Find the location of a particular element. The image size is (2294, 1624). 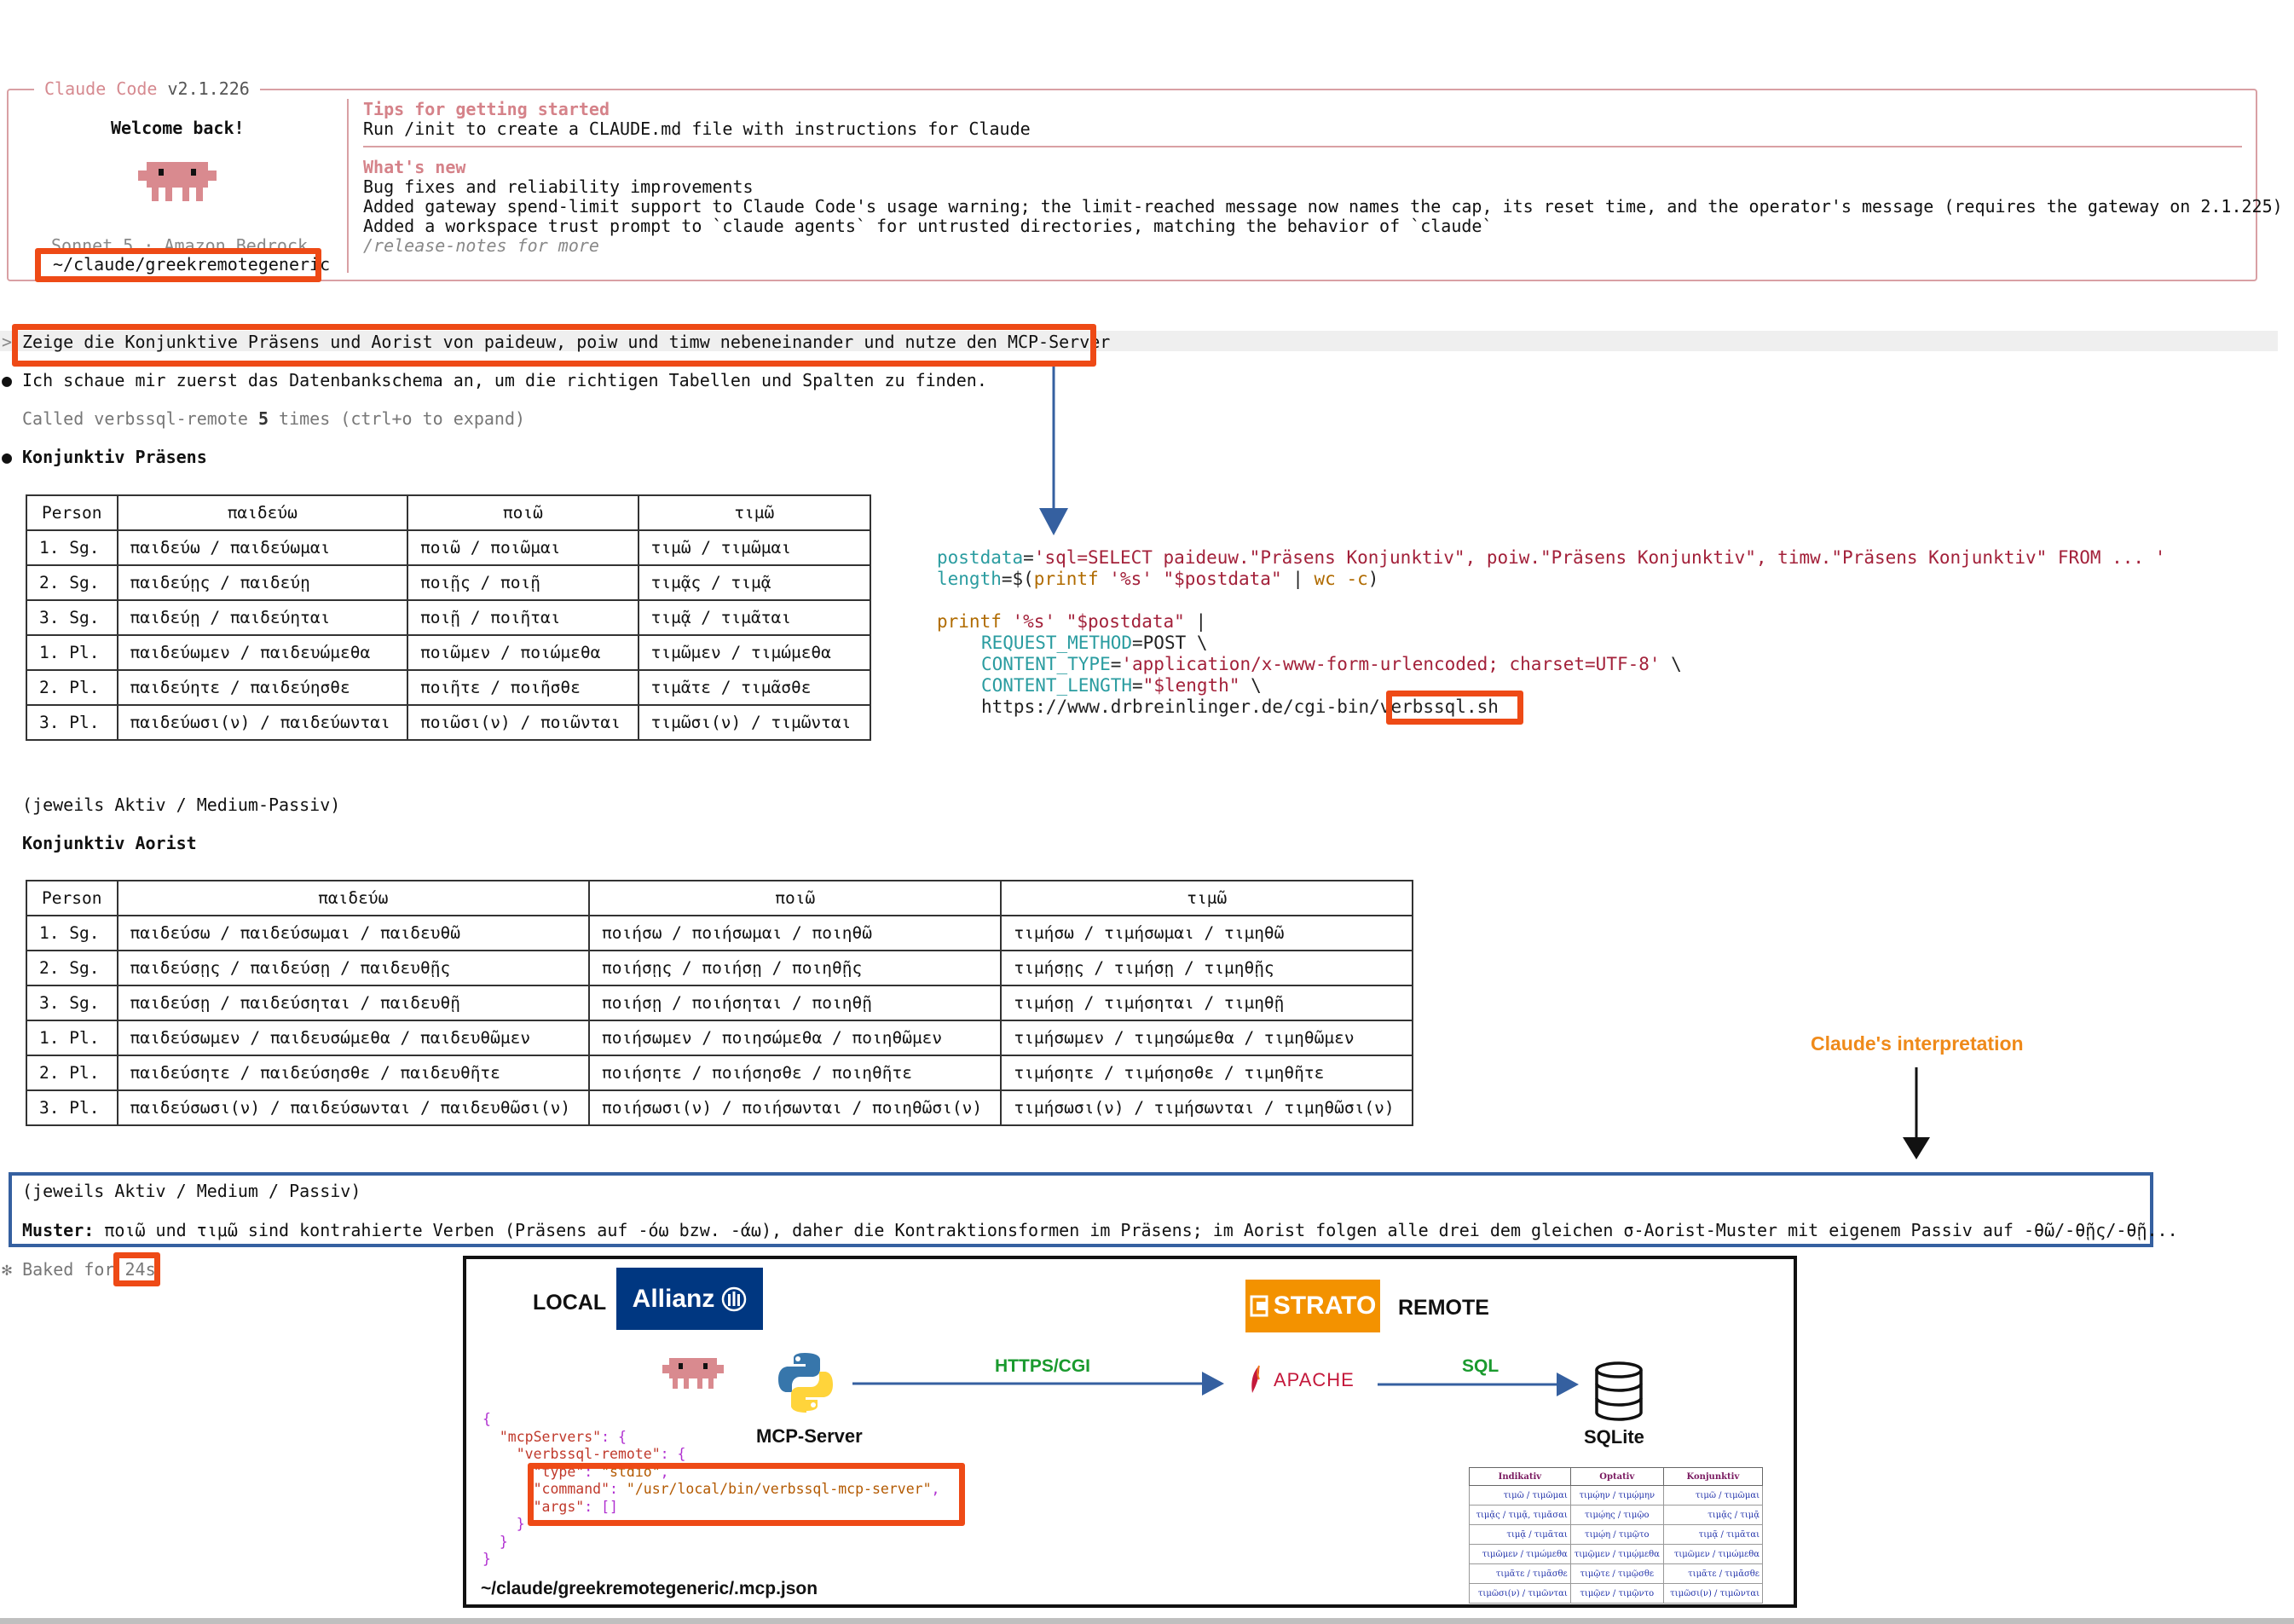

table-cell: ποιήσω / ποιήσωμαι / ποιηθῶ is located at coordinates (795, 933).